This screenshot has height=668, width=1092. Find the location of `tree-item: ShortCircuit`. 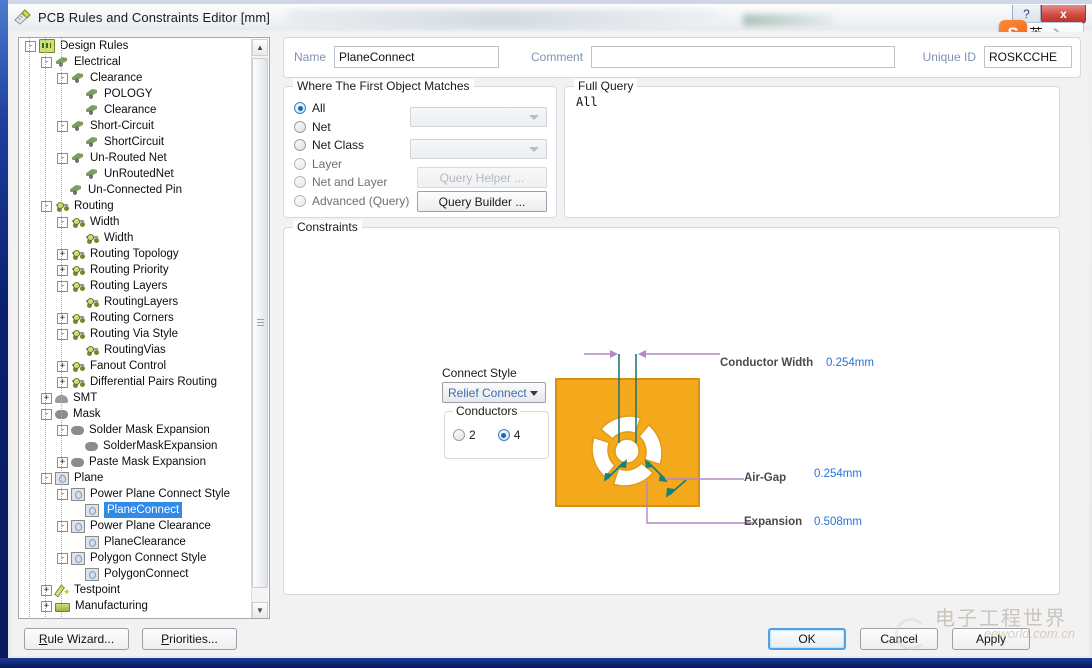

tree-item: ShortCircuit is located at coordinates (136, 142).